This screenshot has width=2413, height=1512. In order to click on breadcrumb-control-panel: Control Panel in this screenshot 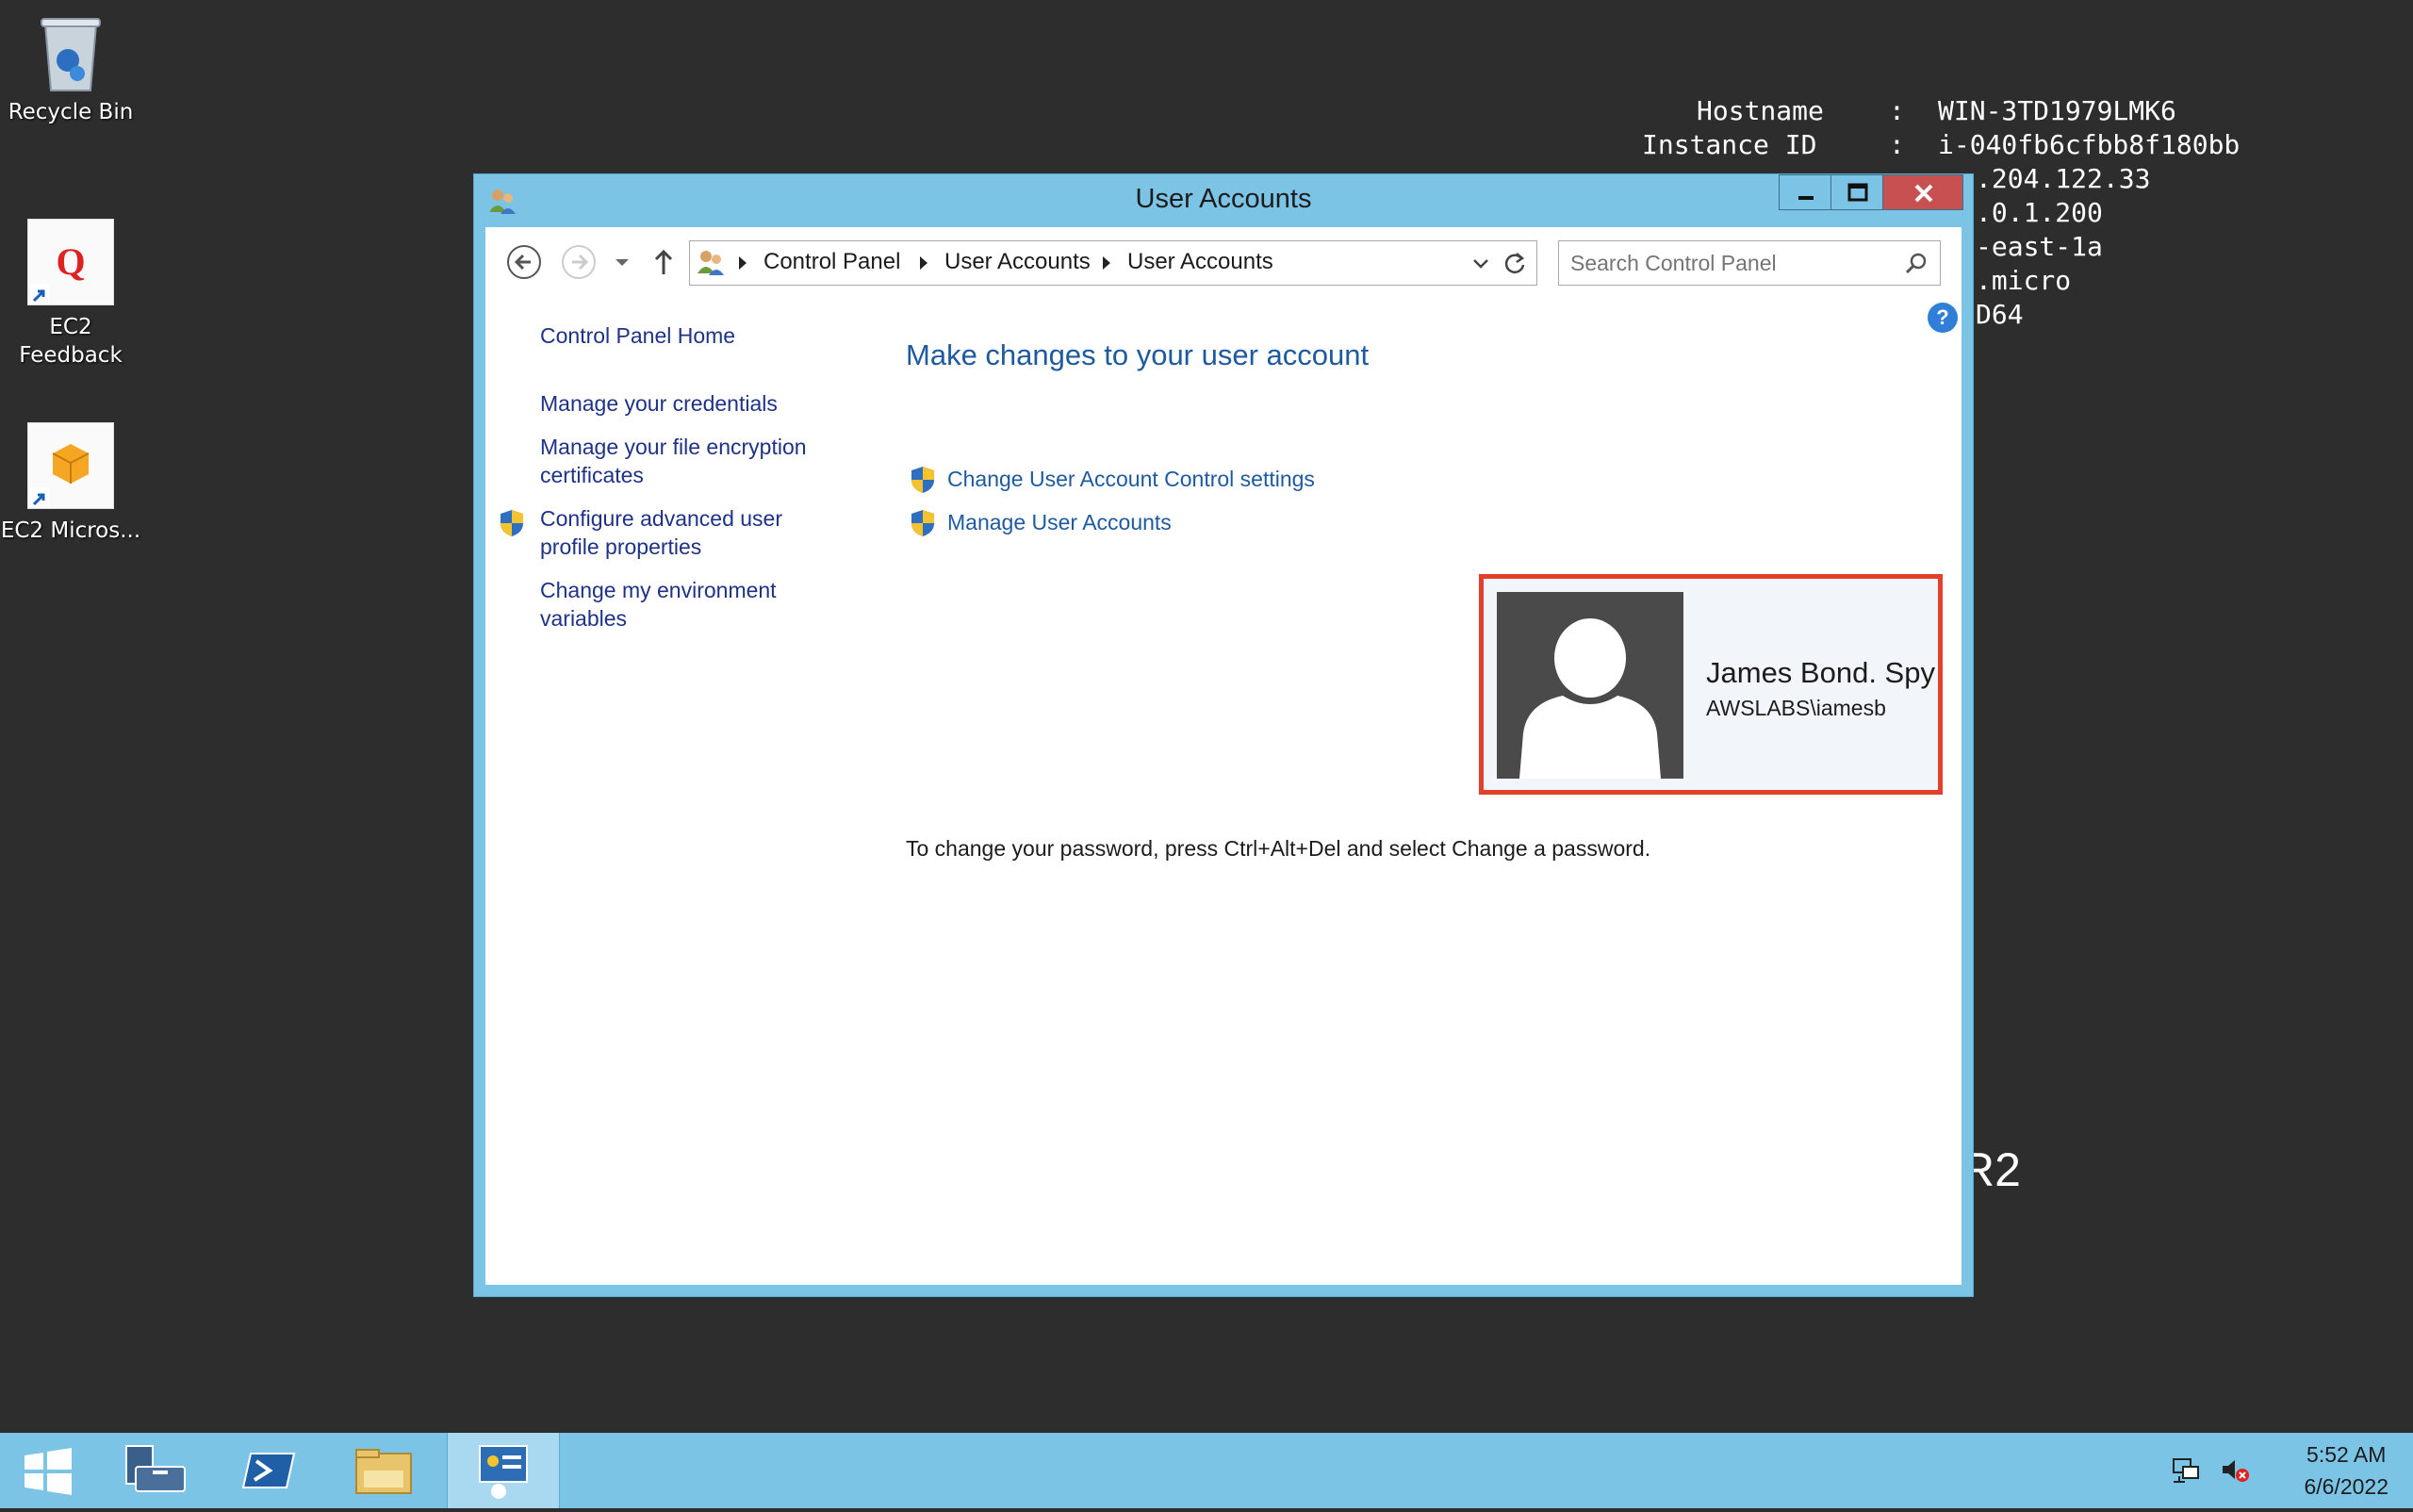, I will do `click(831, 262)`.